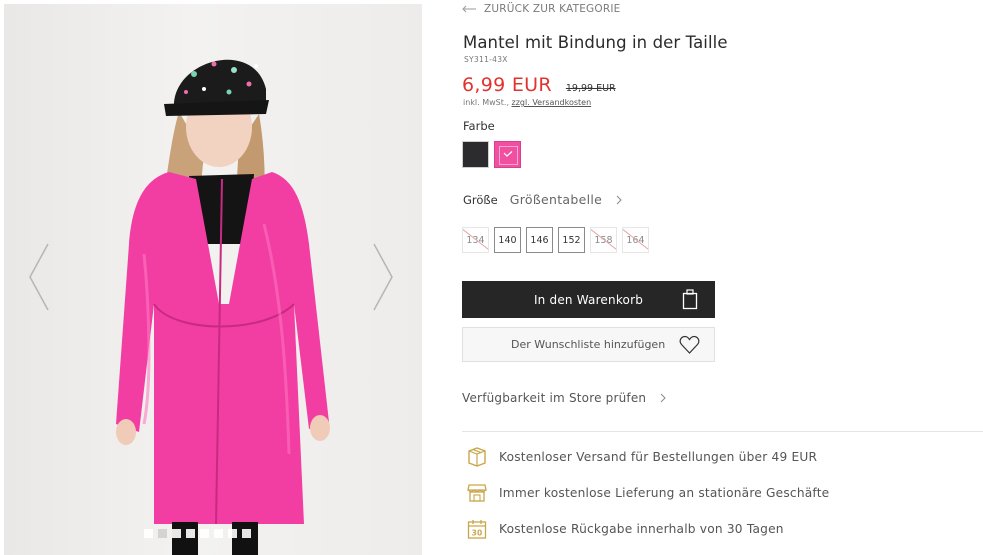 The width and height of the screenshot is (983, 555). Describe the element at coordinates (552, 102) in the screenshot. I see `shipping-costs-link: zzgl. Versandkosten` at that location.